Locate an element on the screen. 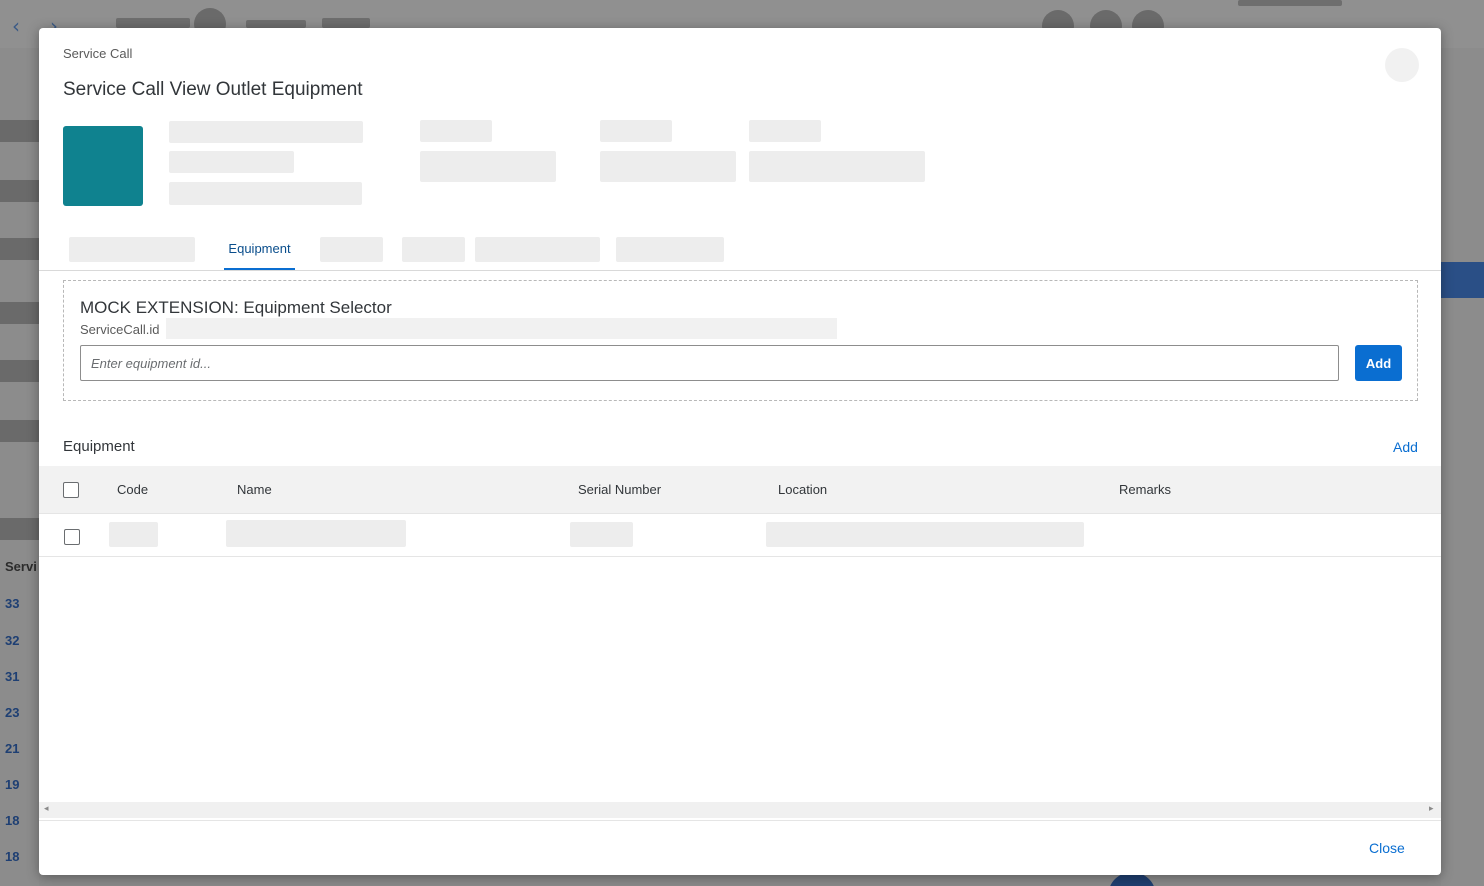 The height and width of the screenshot is (886, 1484). background-list-header: Servi is located at coordinates (21, 566).